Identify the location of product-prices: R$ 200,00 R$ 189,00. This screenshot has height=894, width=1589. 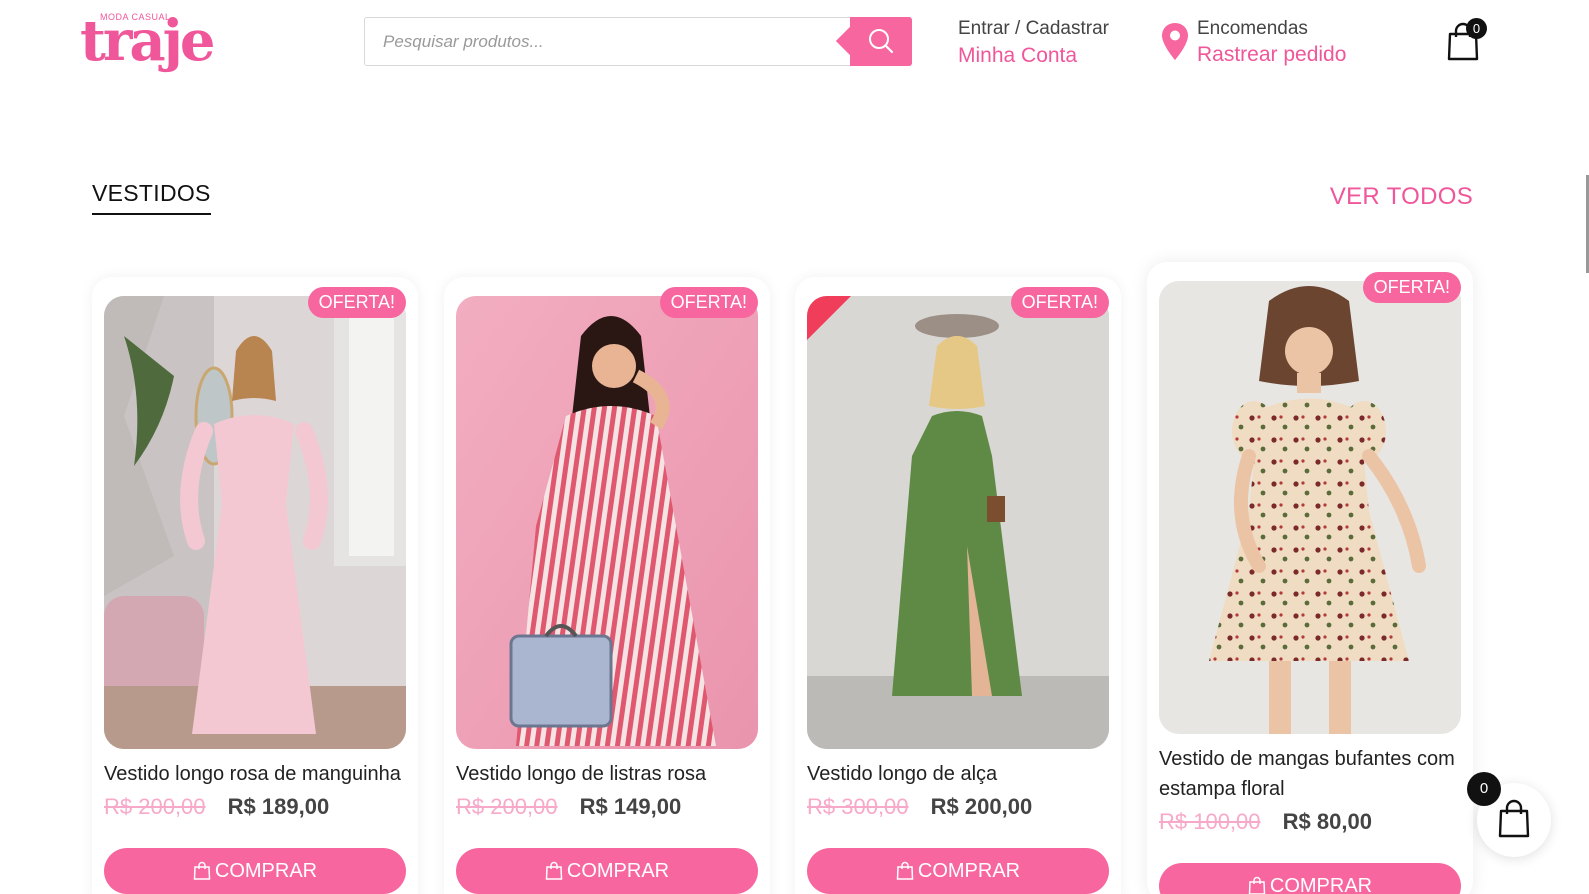
(216, 807).